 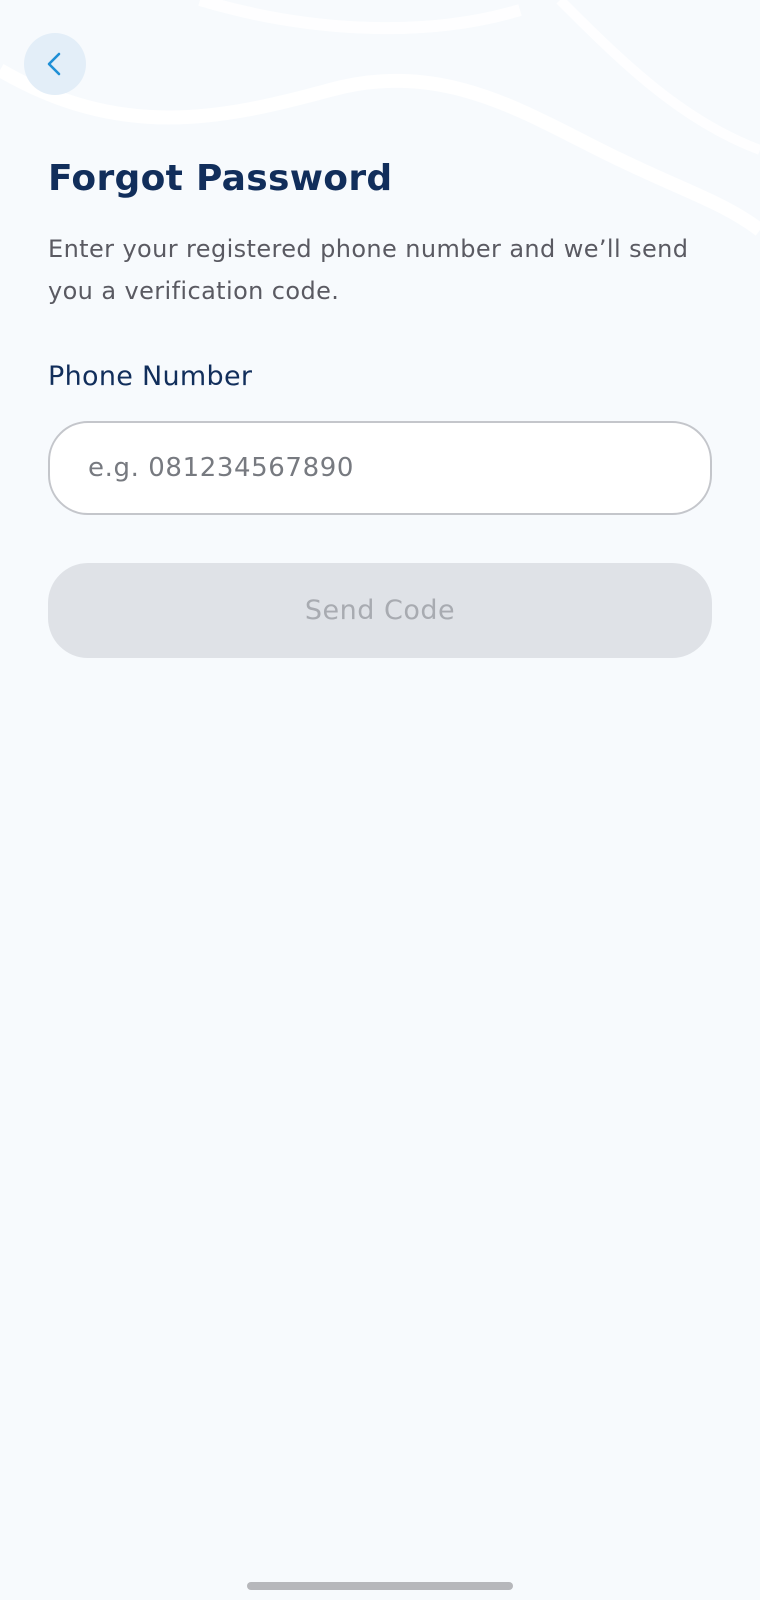 What do you see at coordinates (150, 376) in the screenshot?
I see `phone-number-label: Phone Number` at bounding box center [150, 376].